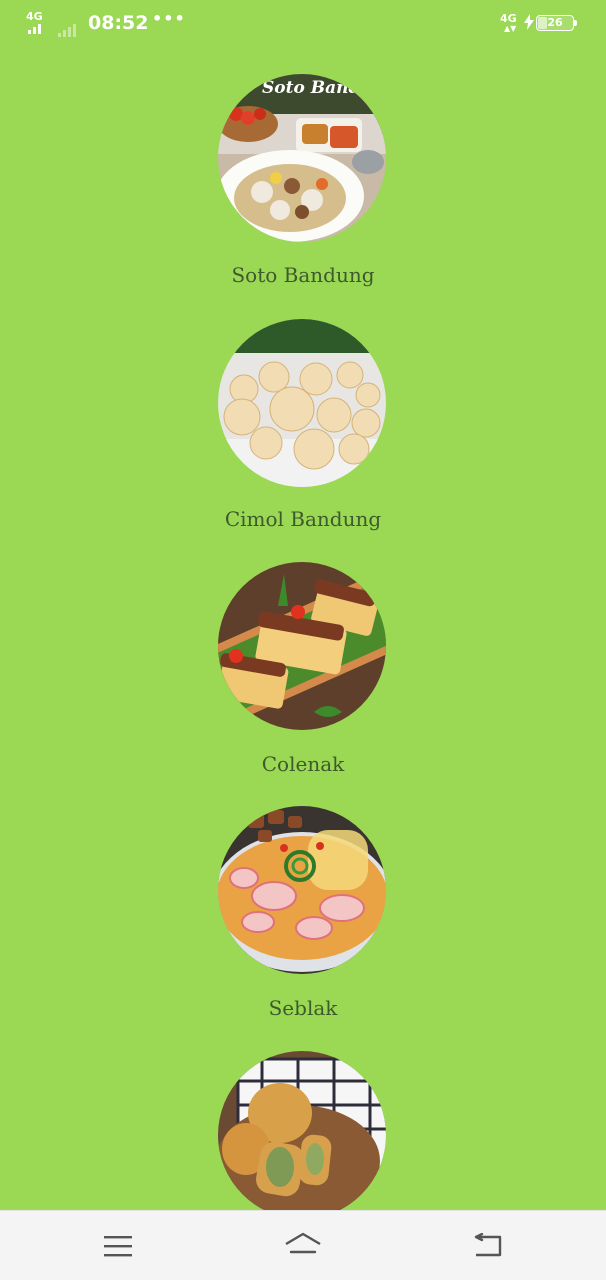 This screenshot has width=606, height=1280. I want to click on home-button, so click(303, 1246).